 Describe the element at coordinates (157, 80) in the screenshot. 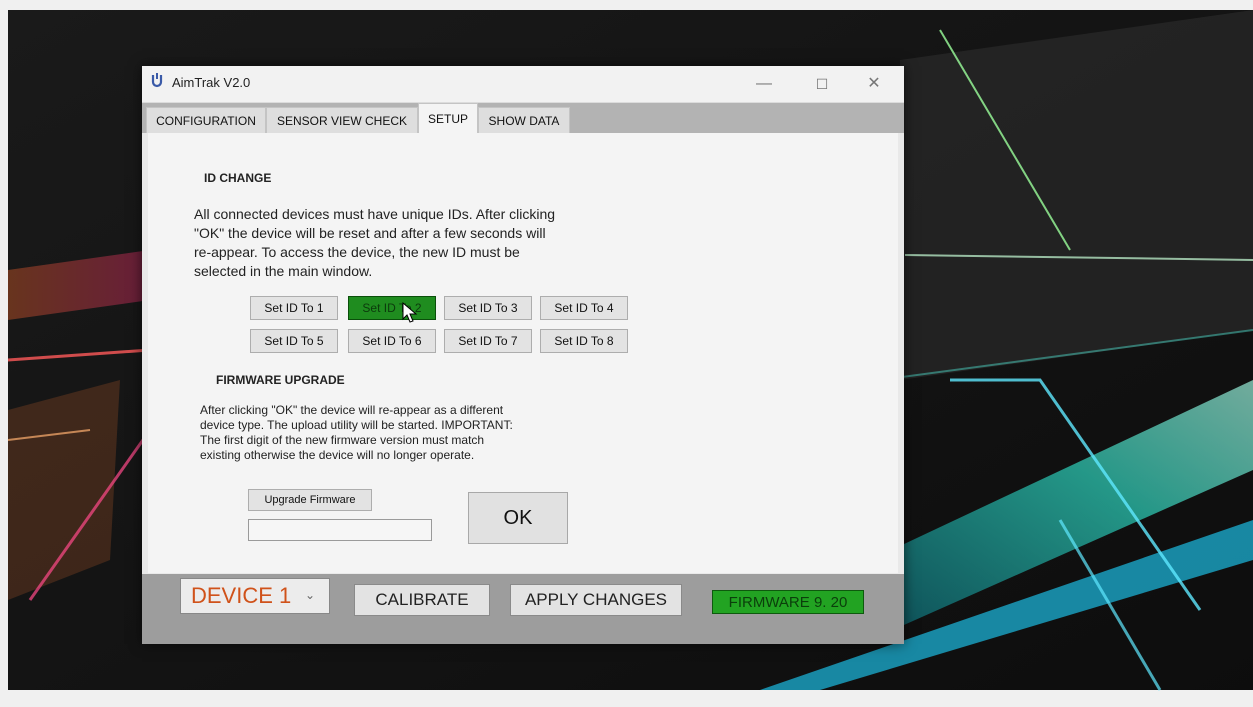

I see `app-logo-icon` at that location.